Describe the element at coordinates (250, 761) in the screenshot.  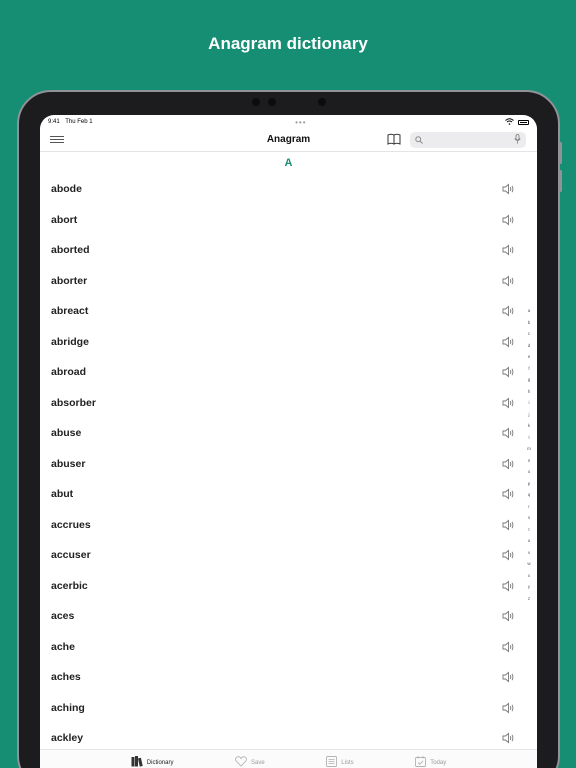
I see `tab-save: Save` at that location.